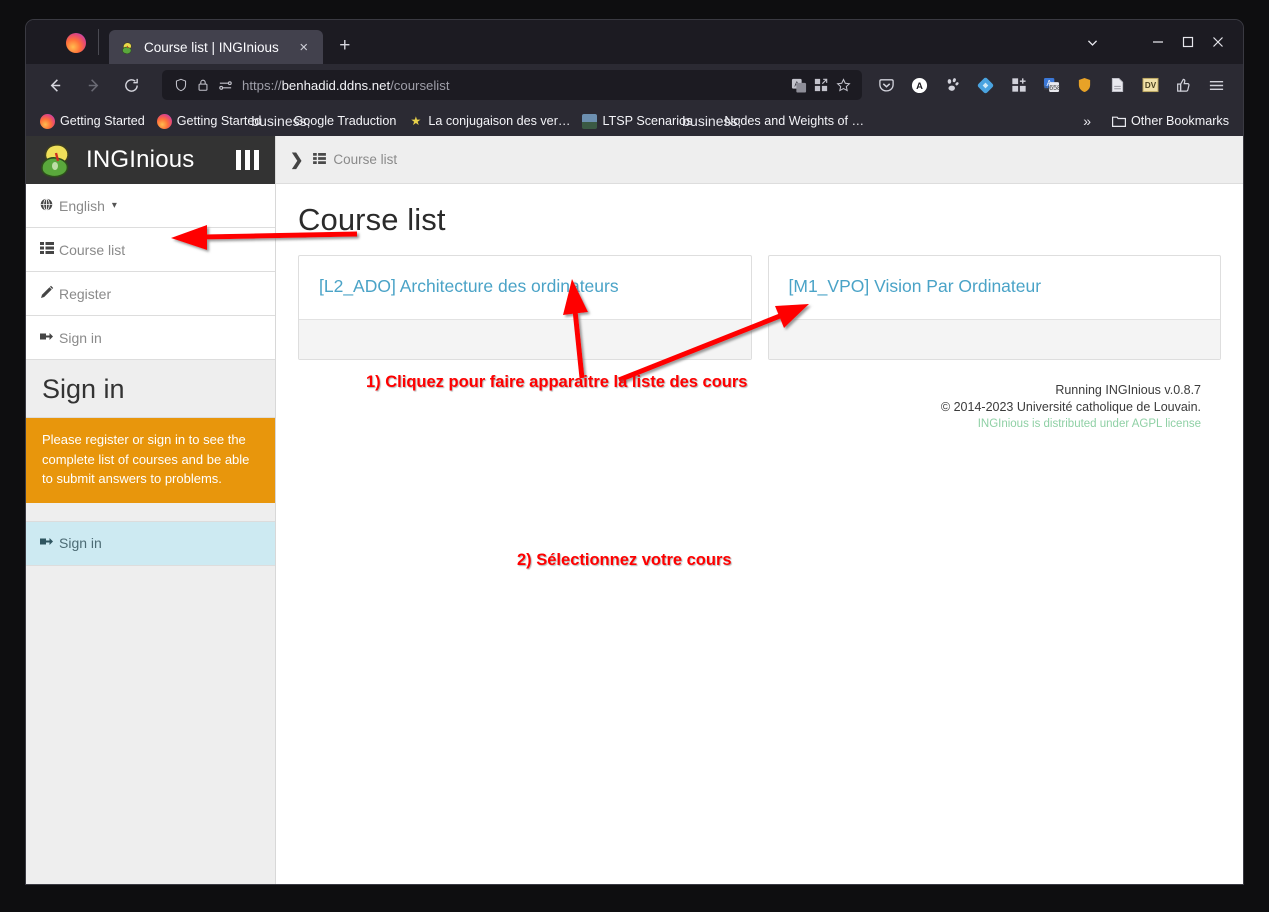  What do you see at coordinates (150, 160) in the screenshot?
I see `sidebar-header: INGInious` at bounding box center [150, 160].